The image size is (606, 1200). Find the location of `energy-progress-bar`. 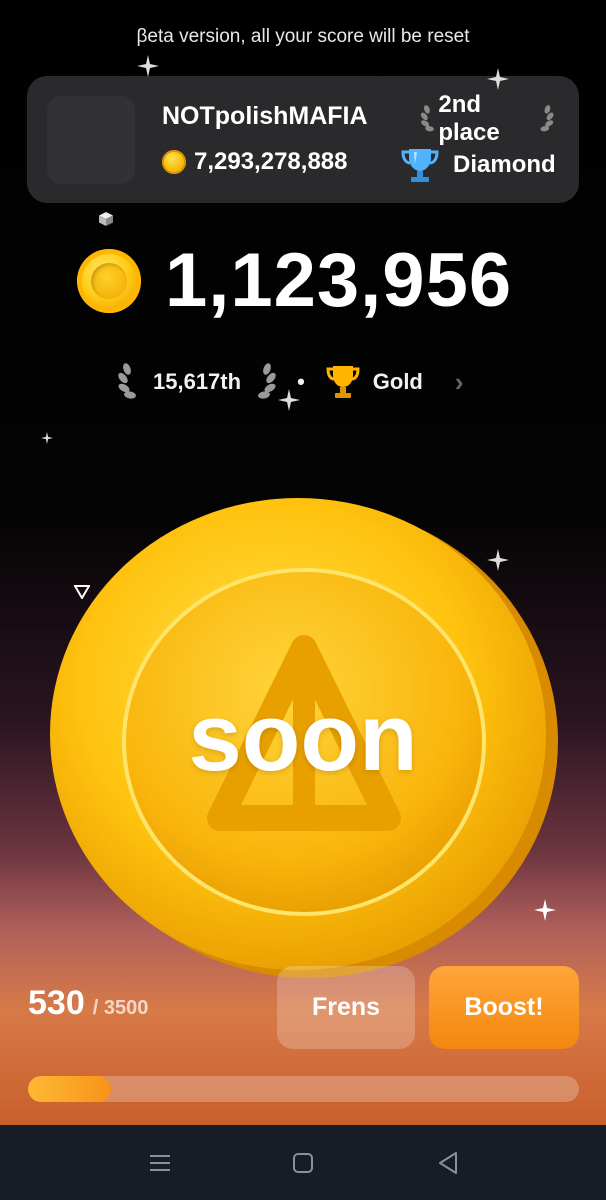

energy-progress-bar is located at coordinates (303, 1089).